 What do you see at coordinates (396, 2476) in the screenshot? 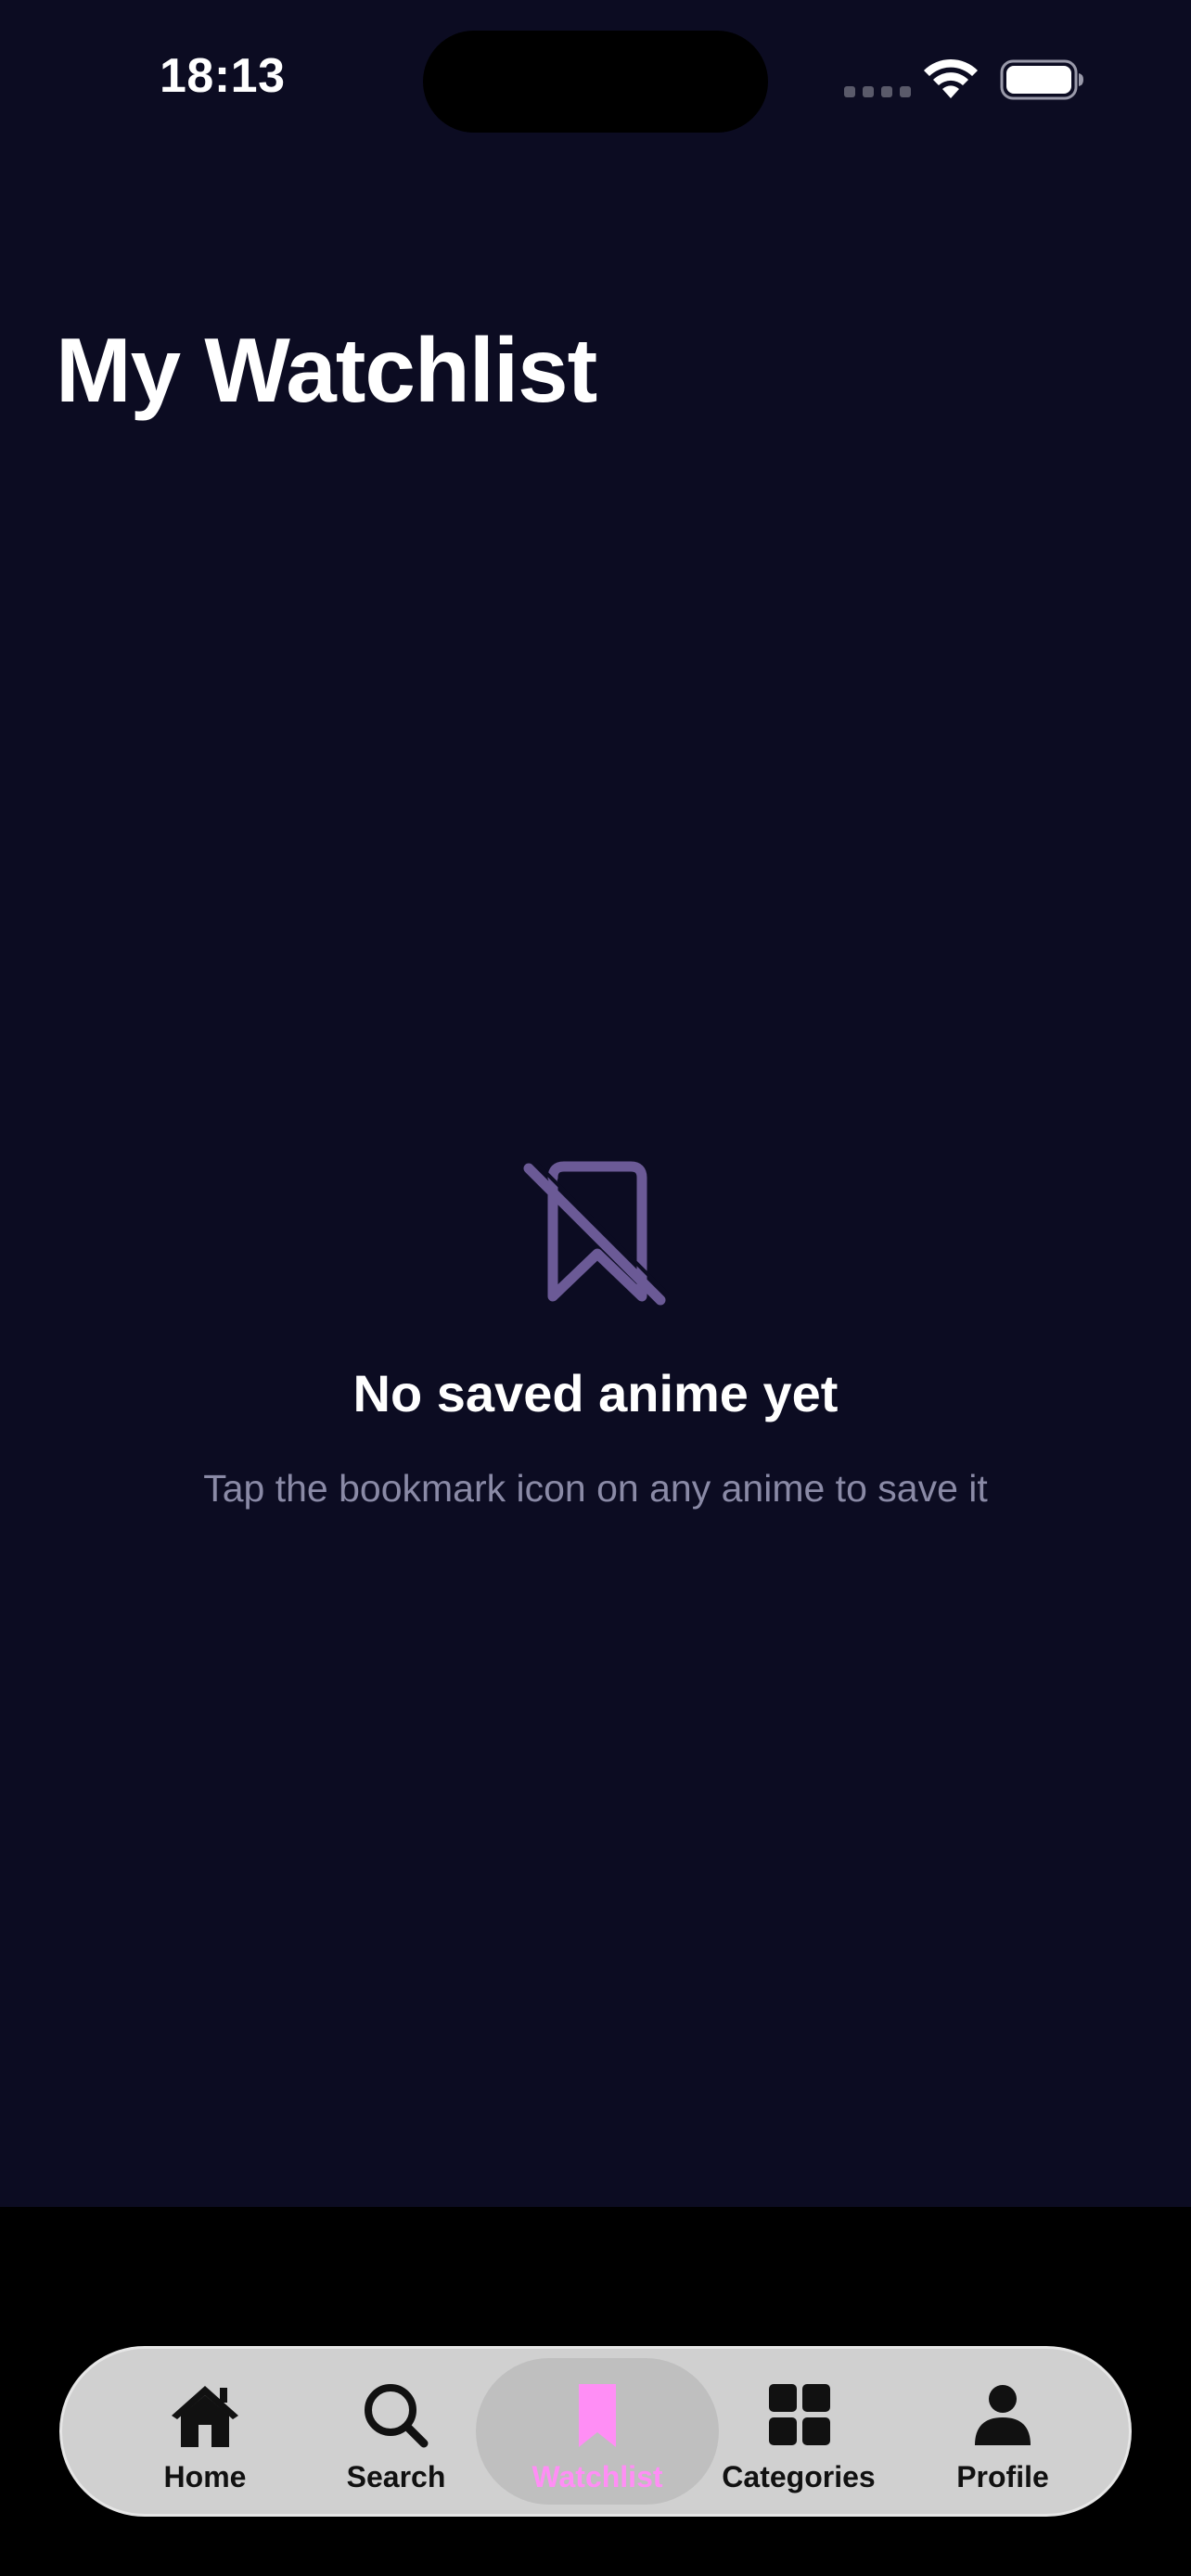
I see `tab-label: Search` at bounding box center [396, 2476].